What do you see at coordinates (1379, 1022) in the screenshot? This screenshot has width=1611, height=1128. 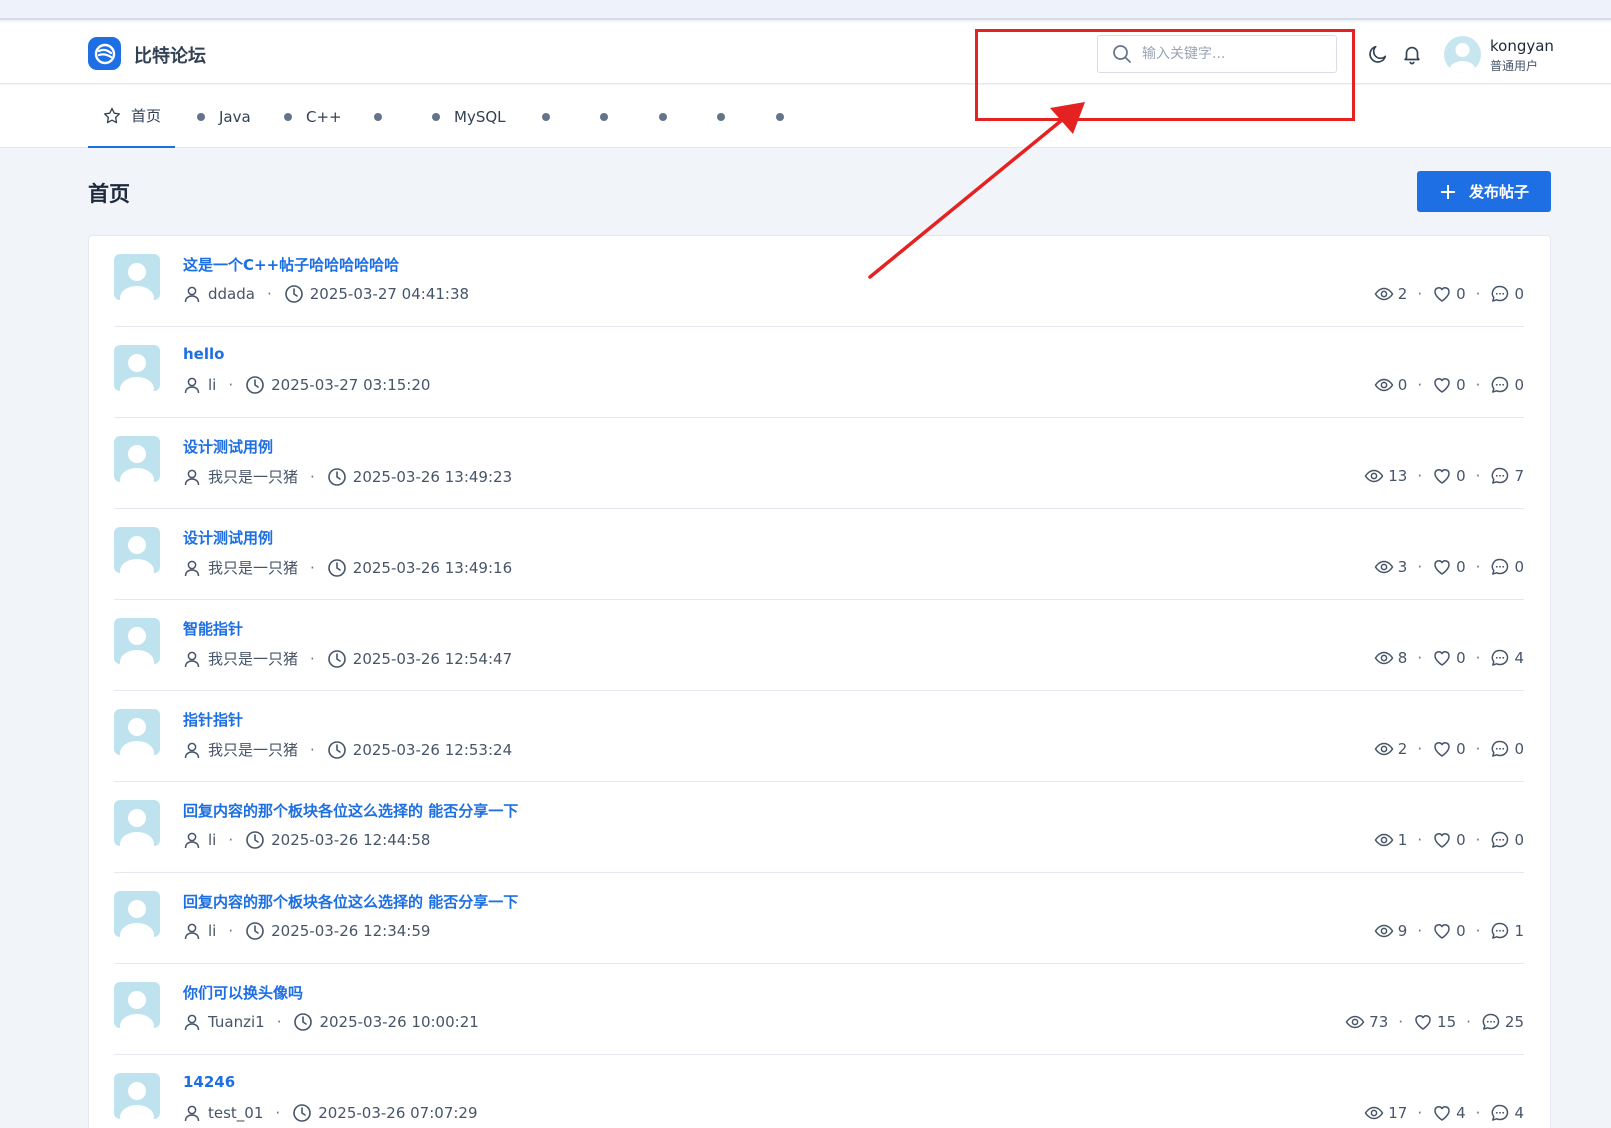 I see `views-count: 73` at bounding box center [1379, 1022].